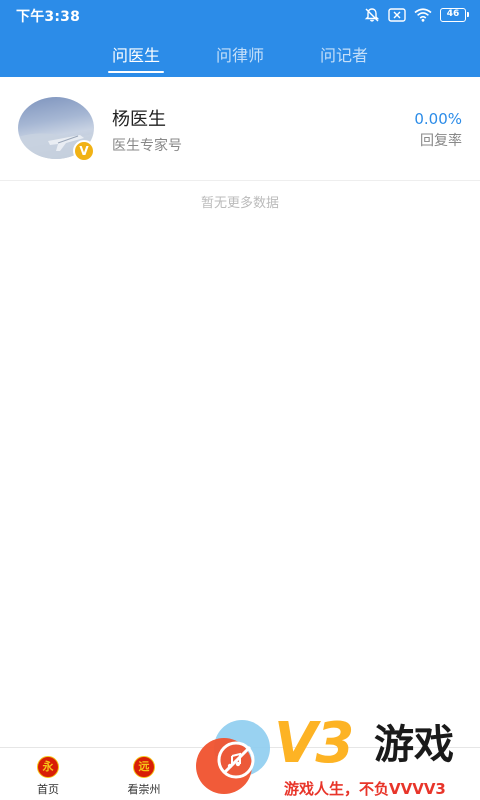 Image resolution: width=480 pixels, height=800 pixels. I want to click on tab-ask-doctor: 问医生, so click(136, 56).